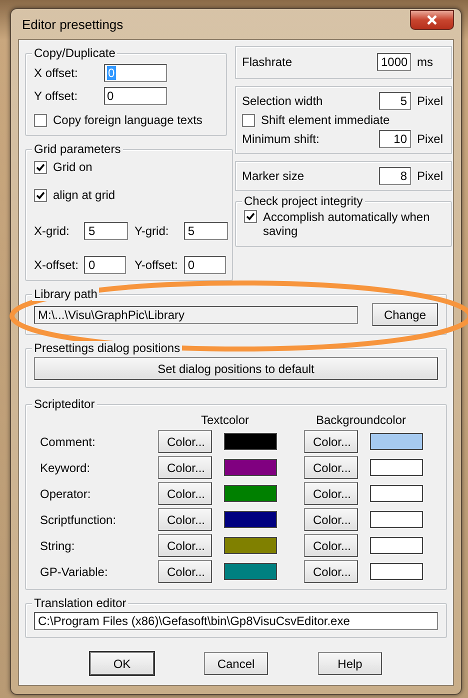  What do you see at coordinates (425, 62) in the screenshot?
I see `field-label: ms` at bounding box center [425, 62].